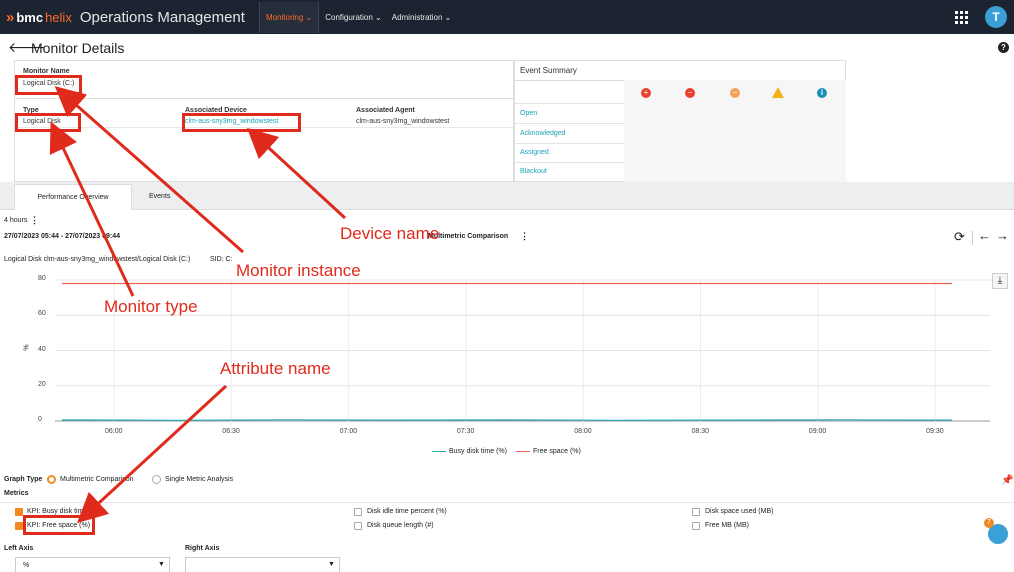  Describe the element at coordinates (152, 454) in the screenshot. I see `arrow-attribute` at that location.